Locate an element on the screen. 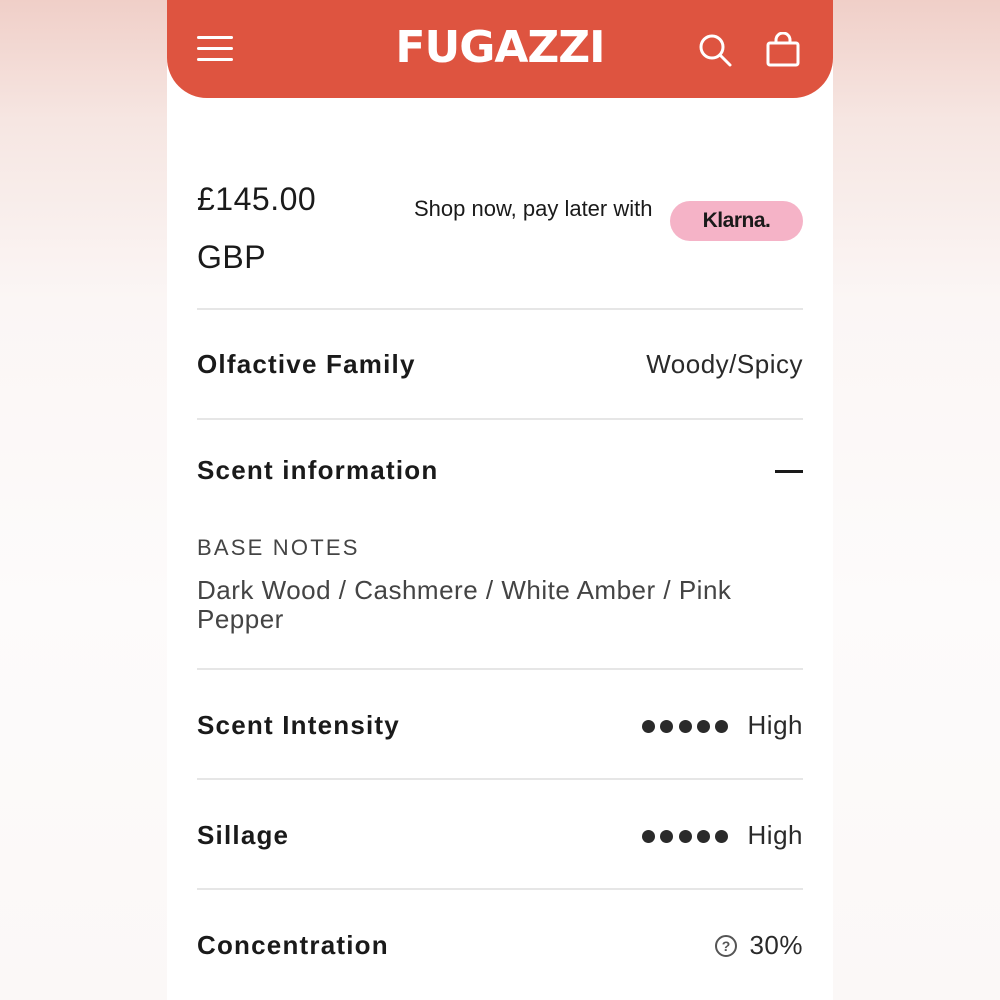 The height and width of the screenshot is (1000, 1000). klarna-badge: Klarna. is located at coordinates (736, 221).